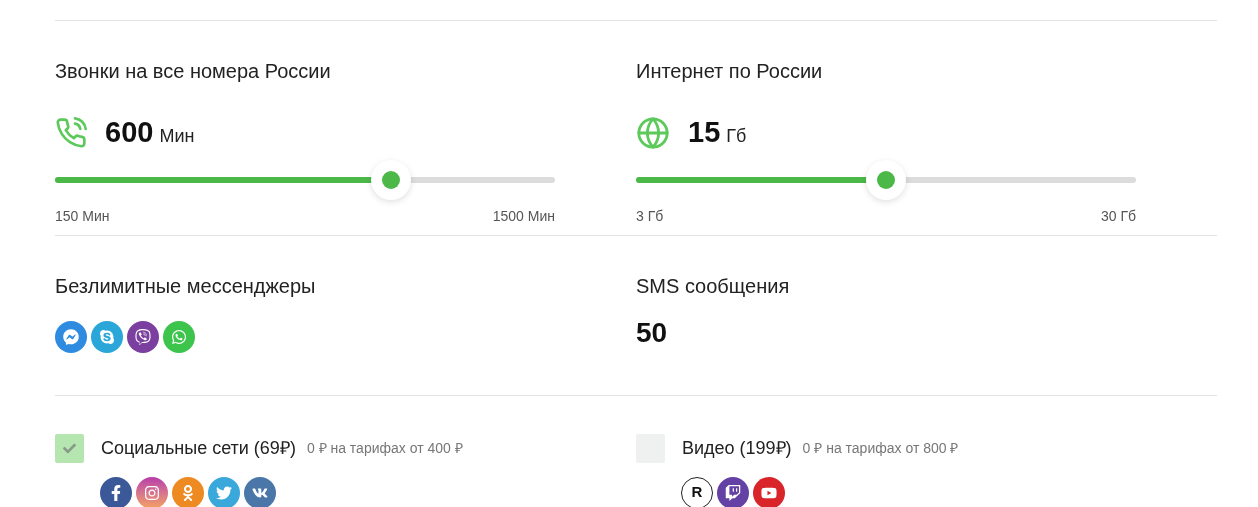  I want to click on rutube-icon: R, so click(697, 491).